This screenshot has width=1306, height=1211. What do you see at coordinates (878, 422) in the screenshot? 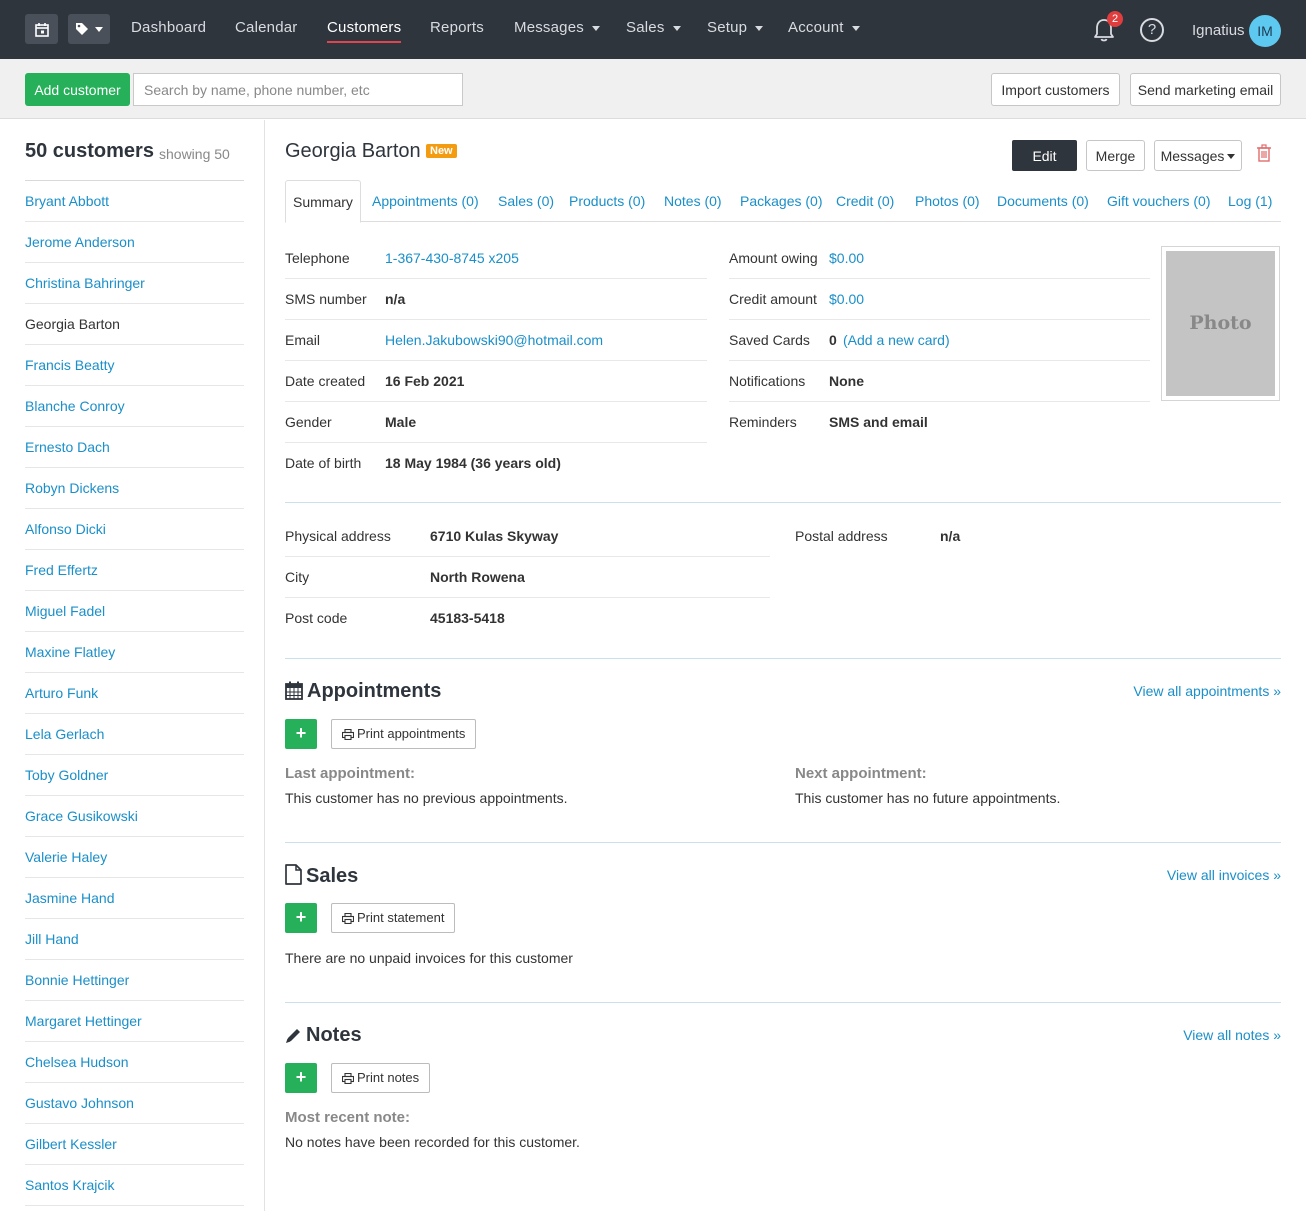
I see `detail-value: SMS and email` at bounding box center [878, 422].